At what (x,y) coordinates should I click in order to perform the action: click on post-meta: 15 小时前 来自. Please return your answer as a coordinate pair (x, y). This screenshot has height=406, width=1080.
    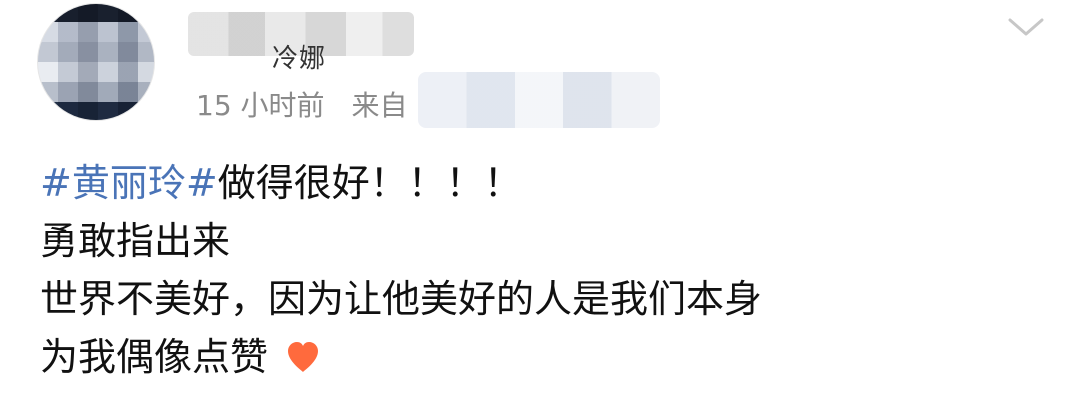
    Looking at the image, I should click on (301, 104).